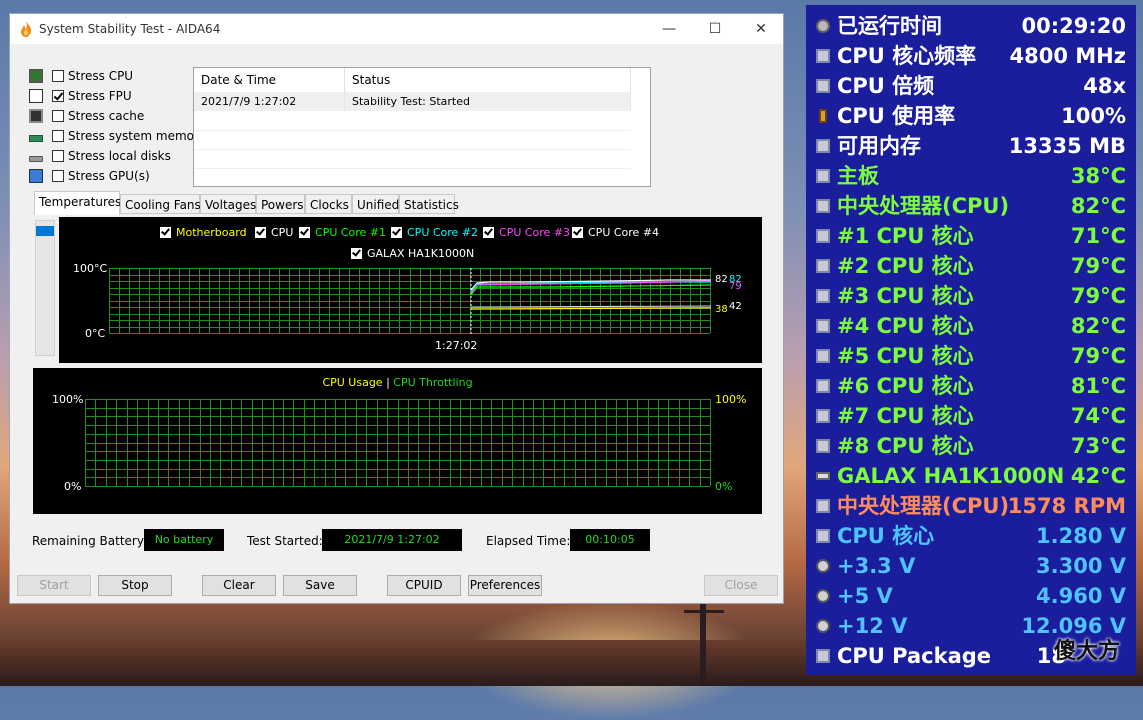  What do you see at coordinates (410, 301) in the screenshot?
I see `temperature-plot` at bounding box center [410, 301].